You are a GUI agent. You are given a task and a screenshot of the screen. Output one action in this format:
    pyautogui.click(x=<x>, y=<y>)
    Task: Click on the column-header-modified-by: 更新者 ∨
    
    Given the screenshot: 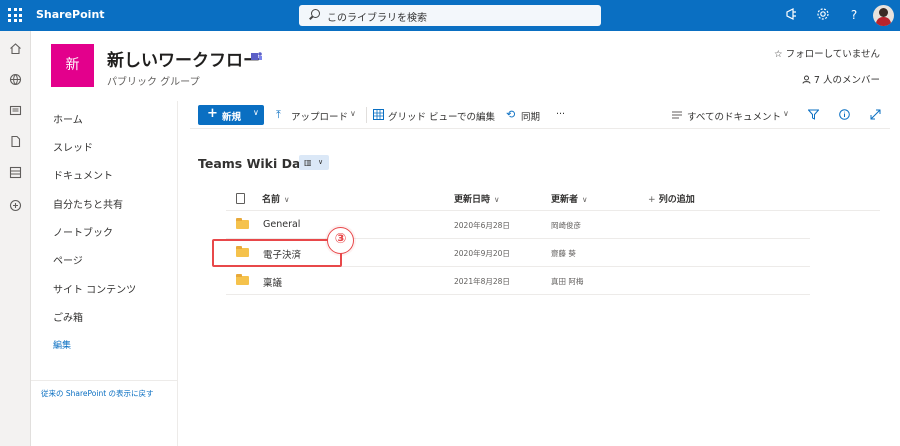 What is the action you would take?
    pyautogui.click(x=569, y=198)
    